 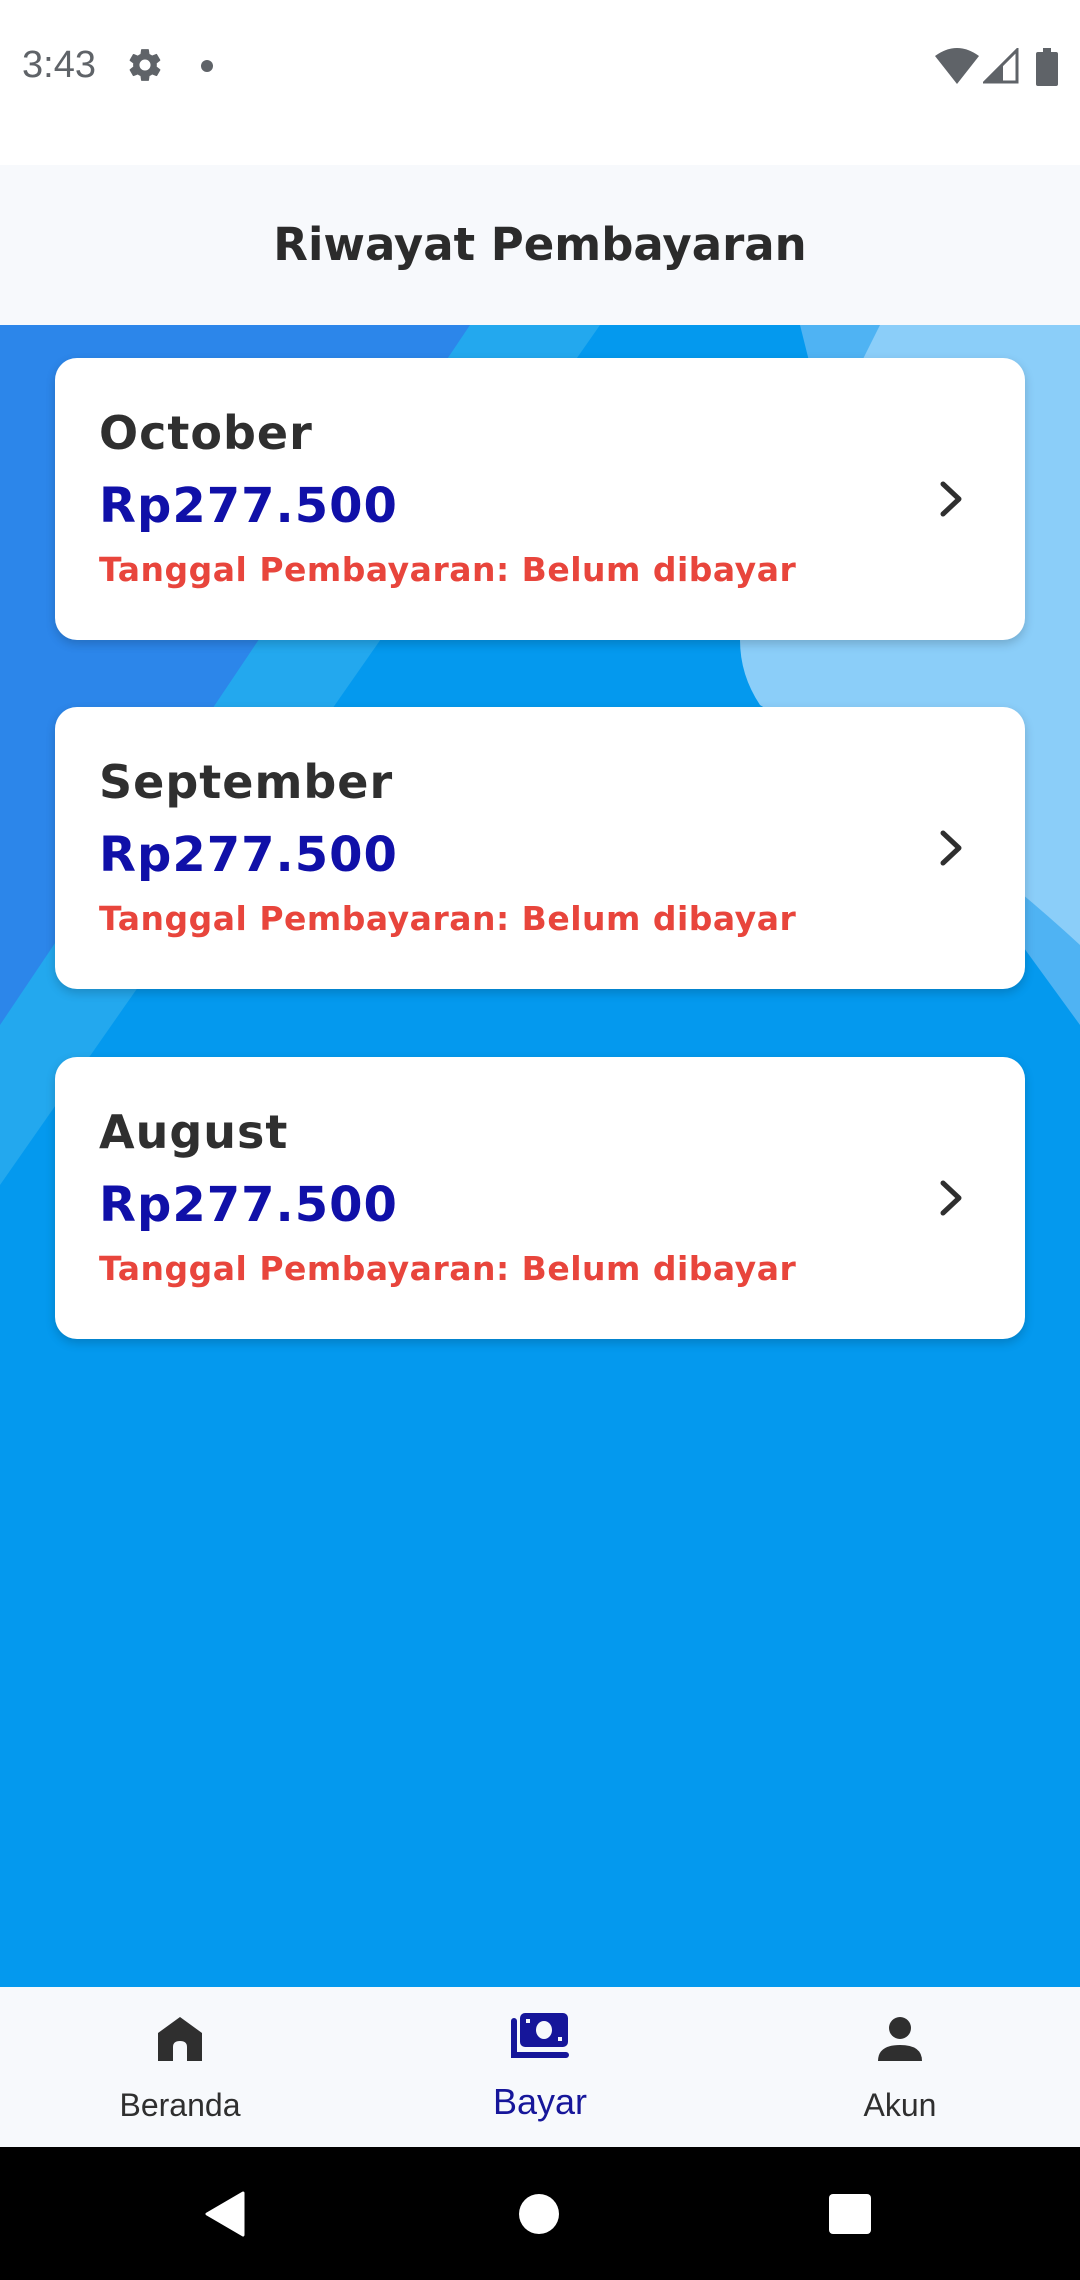 I want to click on person-icon, so click(x=900, y=2039).